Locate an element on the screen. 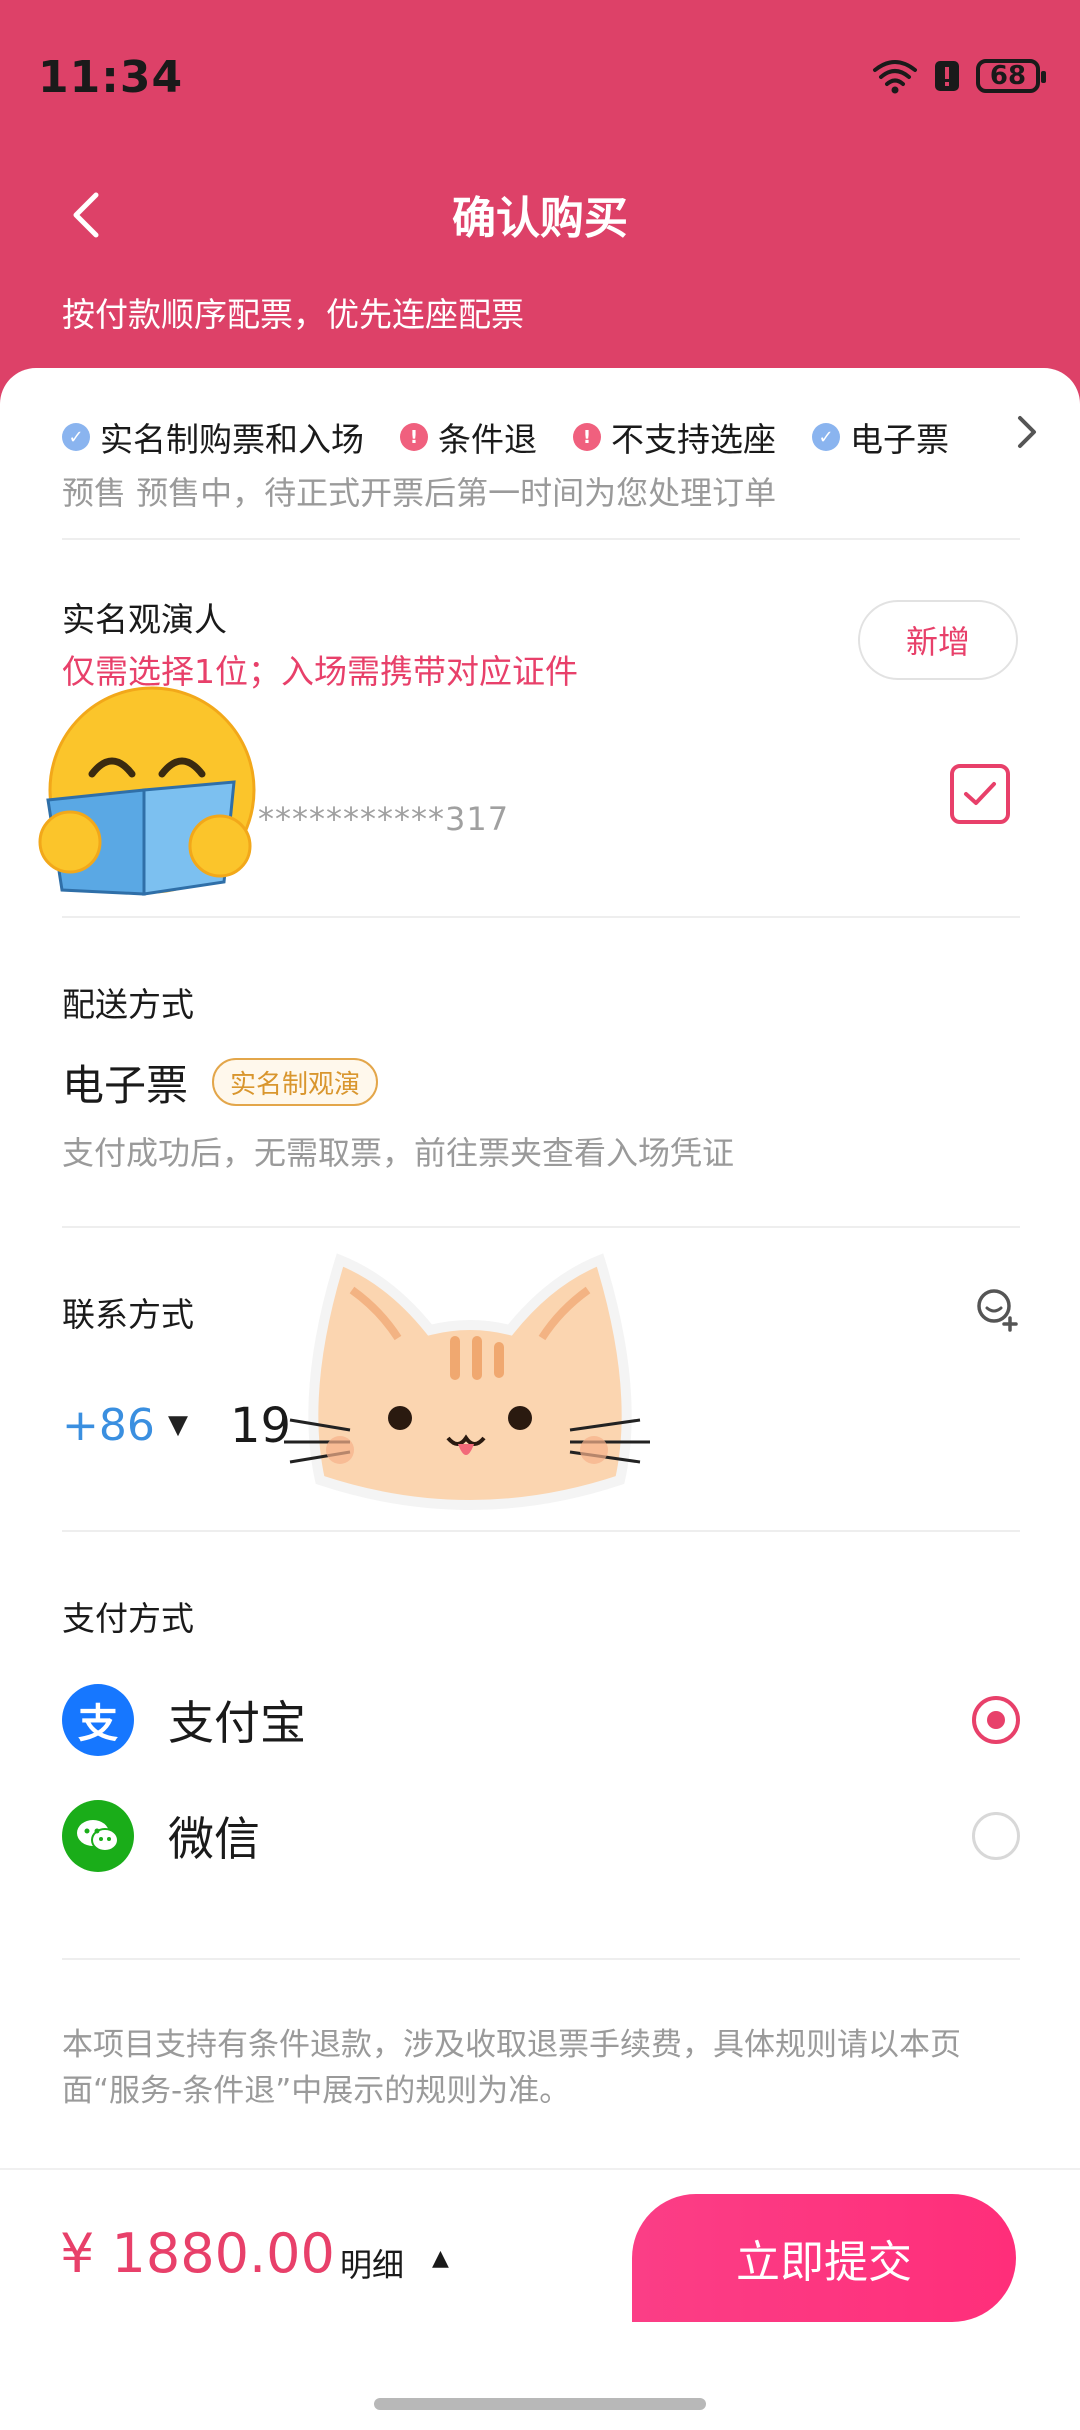 The image size is (1080, 2430). add-attendee-button: 新增 is located at coordinates (938, 640).